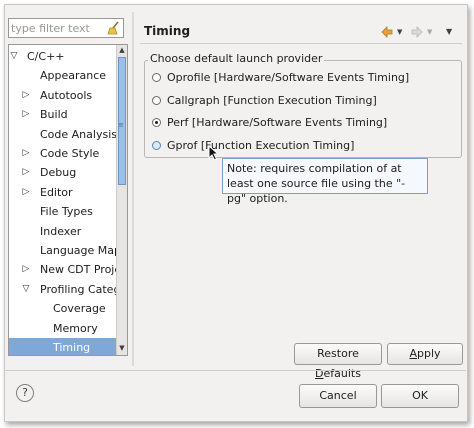  I want to click on tree-item-label: Memory, so click(75, 328).